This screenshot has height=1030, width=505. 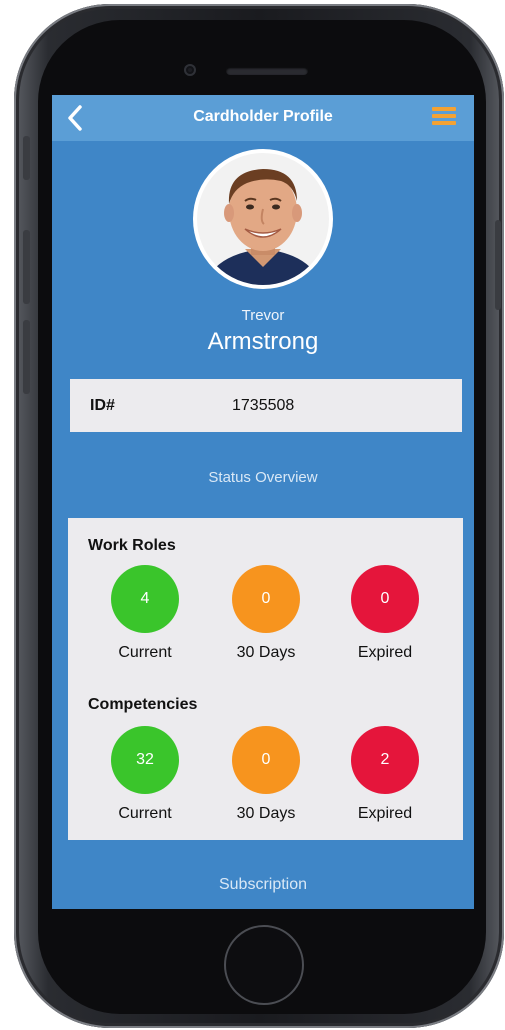 I want to click on work-roles-expired-badge: 0, so click(x=385, y=599).